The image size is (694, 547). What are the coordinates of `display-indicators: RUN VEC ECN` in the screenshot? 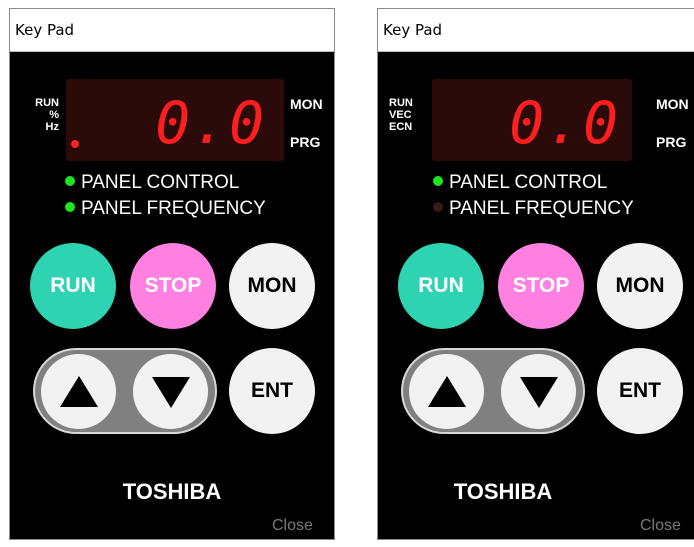 It's located at (409, 115).